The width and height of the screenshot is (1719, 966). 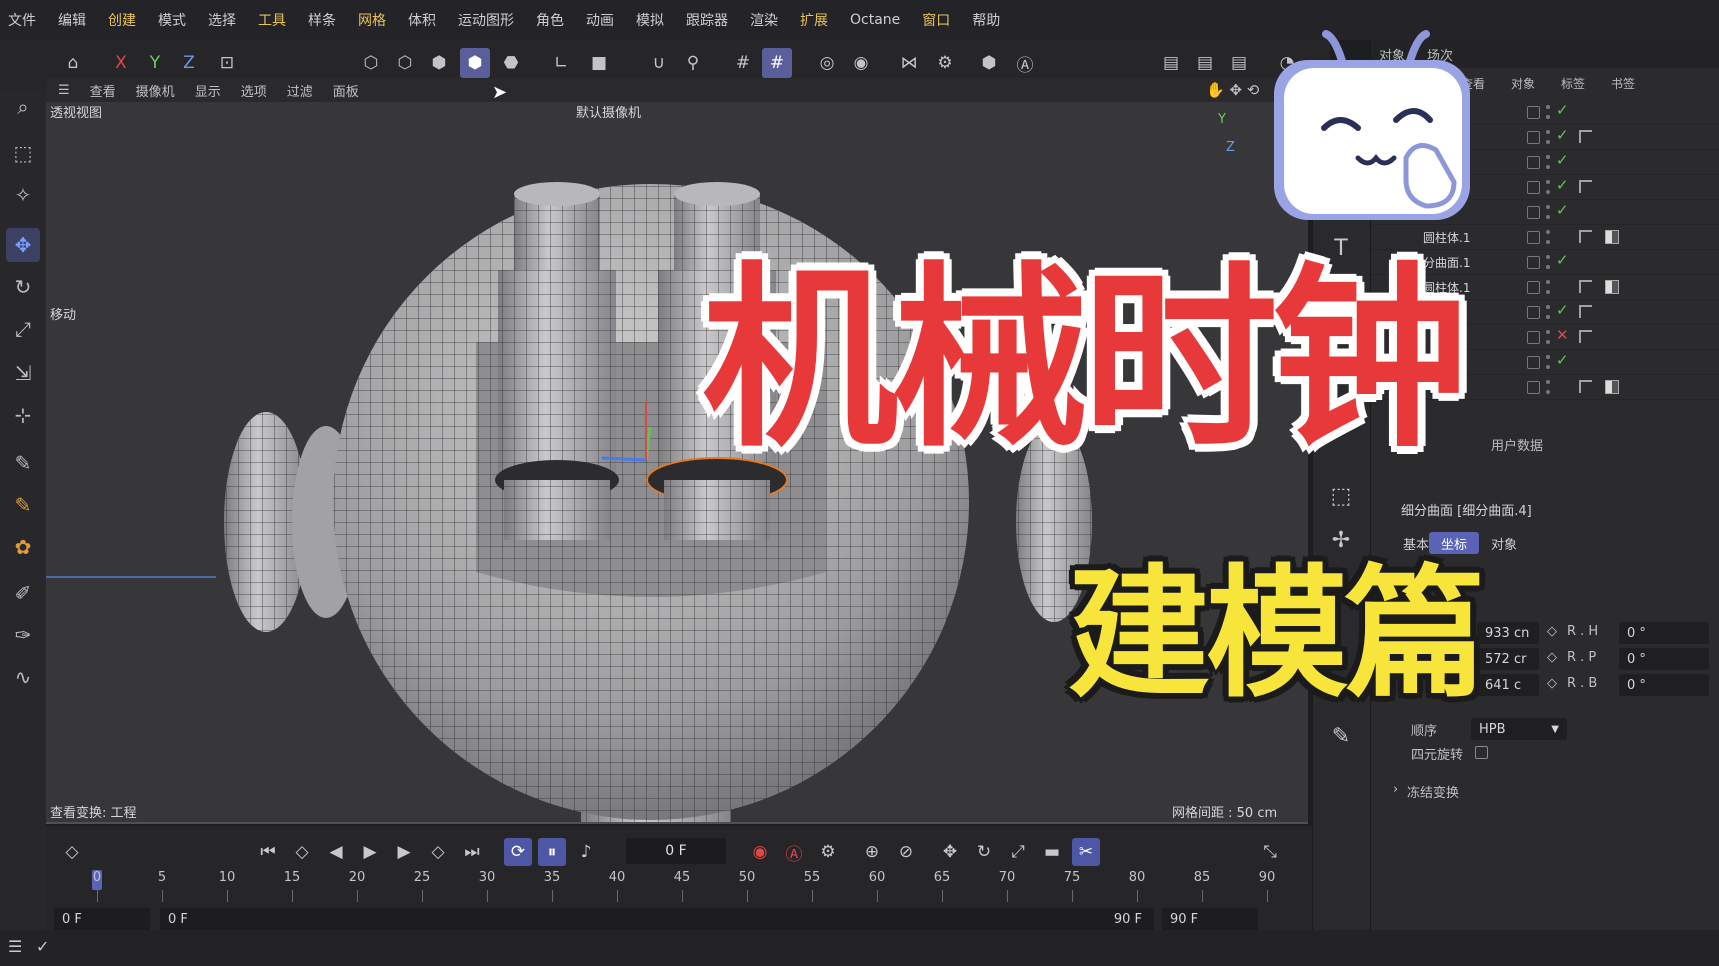 I want to click on object-name: 圆柱体.1, so click(x=1446, y=237).